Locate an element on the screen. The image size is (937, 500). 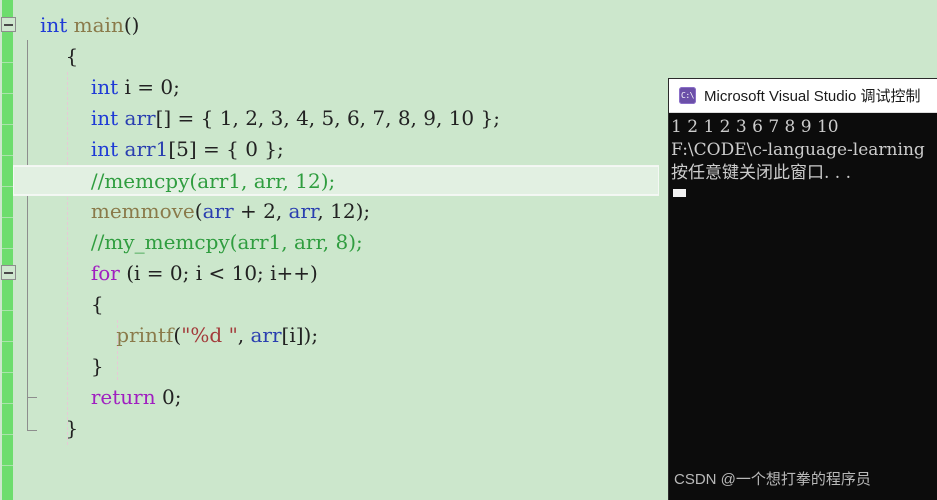
code-token: //my_memcpy(arr1, arr, 8); is located at coordinates (226, 242).